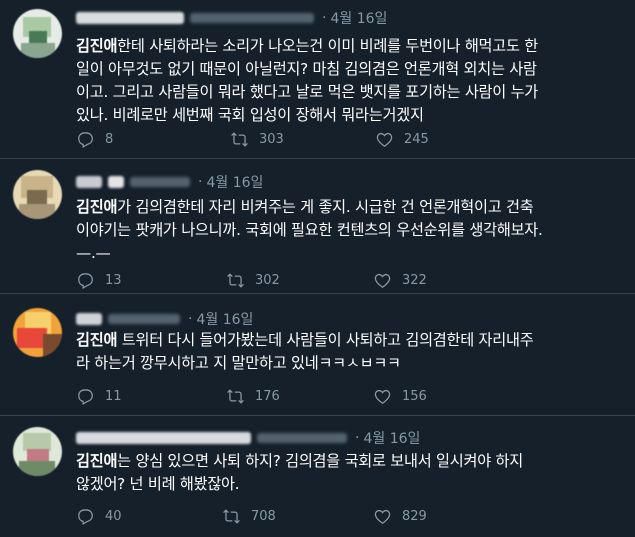 The image size is (635, 537). Describe the element at coordinates (306, 69) in the screenshot. I see `tweet-line: 일이 아무것도 없기 때문이 아닐런지? 마침 김의겸은 언론개혁 외치는 사람` at that location.